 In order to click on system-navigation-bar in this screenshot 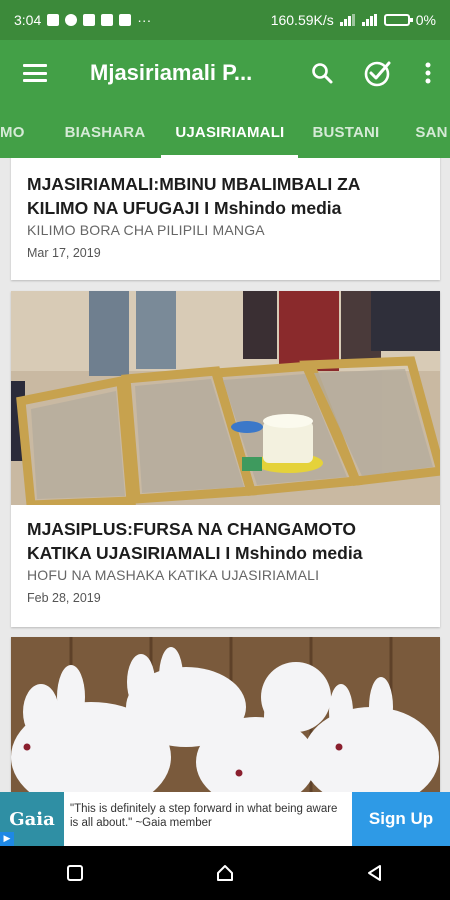, I will do `click(225, 873)`.